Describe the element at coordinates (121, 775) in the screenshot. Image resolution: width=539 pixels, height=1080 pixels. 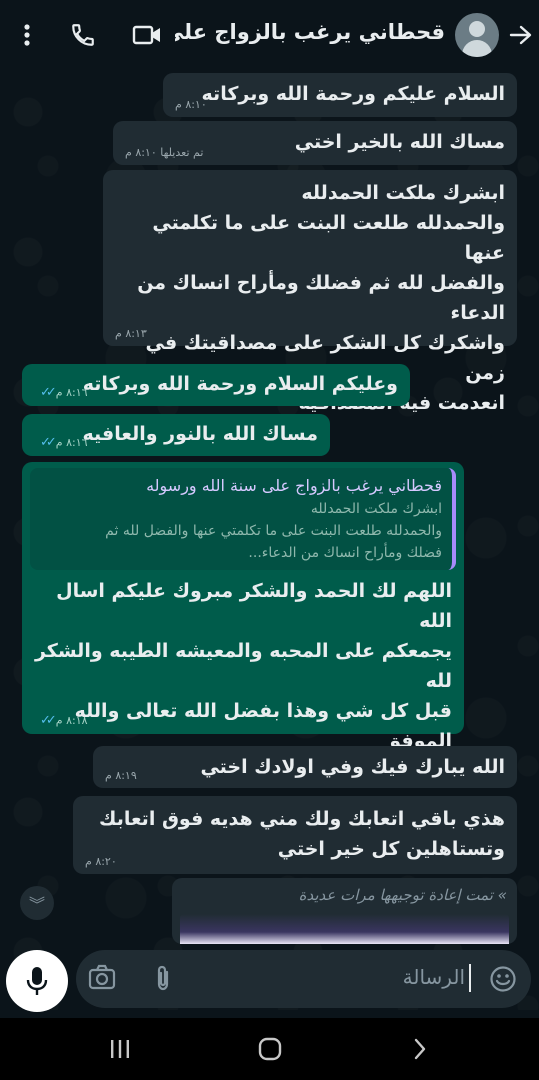
I see `message-time: ٨:١٩ م` at that location.